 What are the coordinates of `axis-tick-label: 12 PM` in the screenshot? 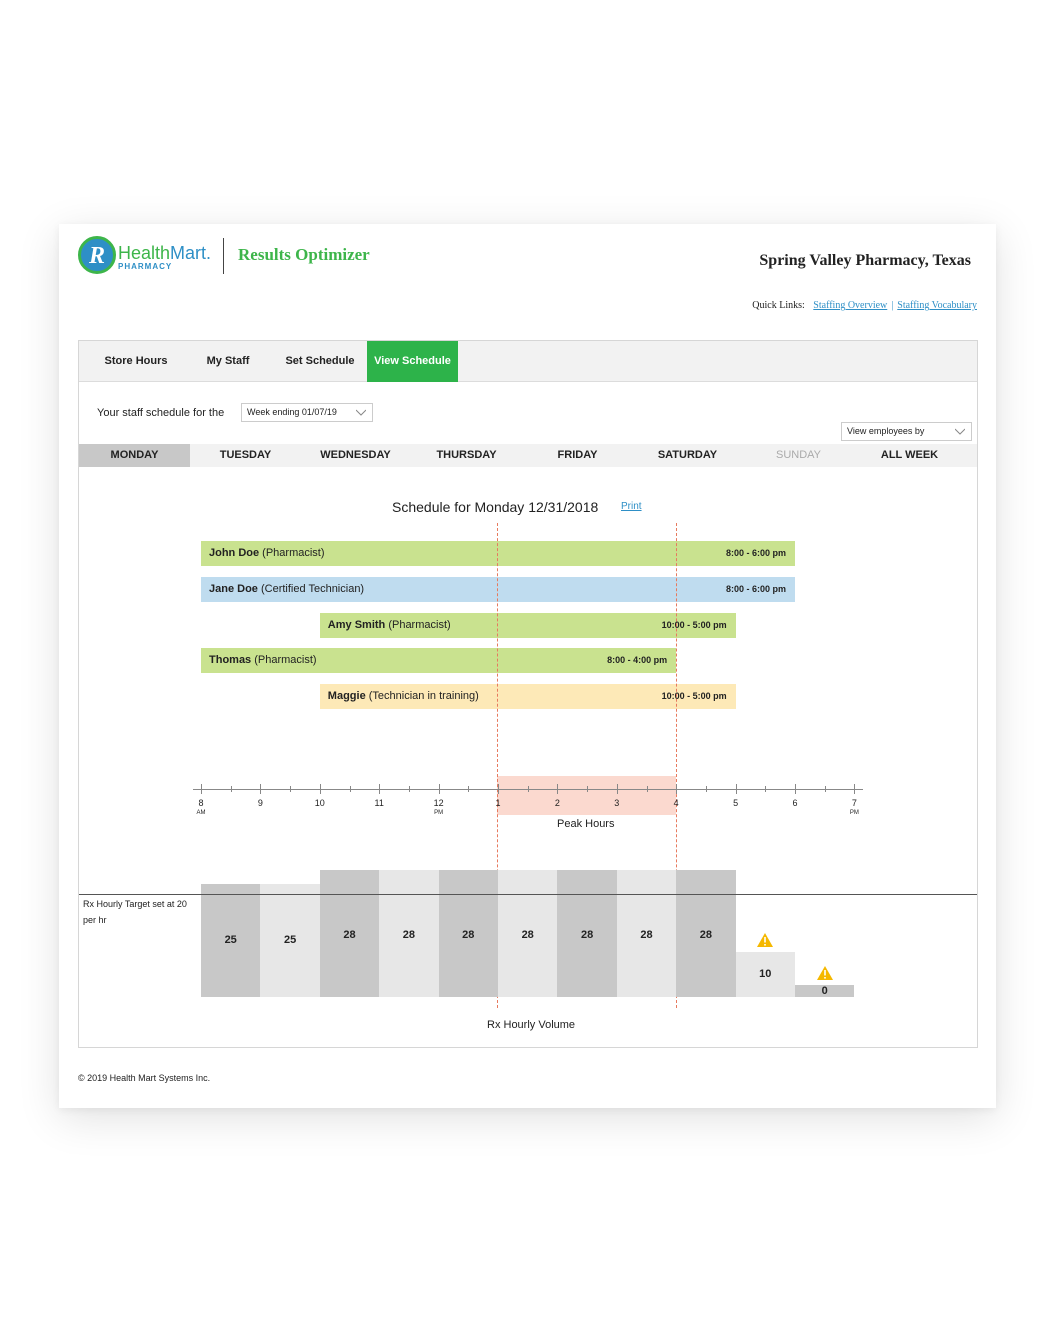 It's located at (439, 808).